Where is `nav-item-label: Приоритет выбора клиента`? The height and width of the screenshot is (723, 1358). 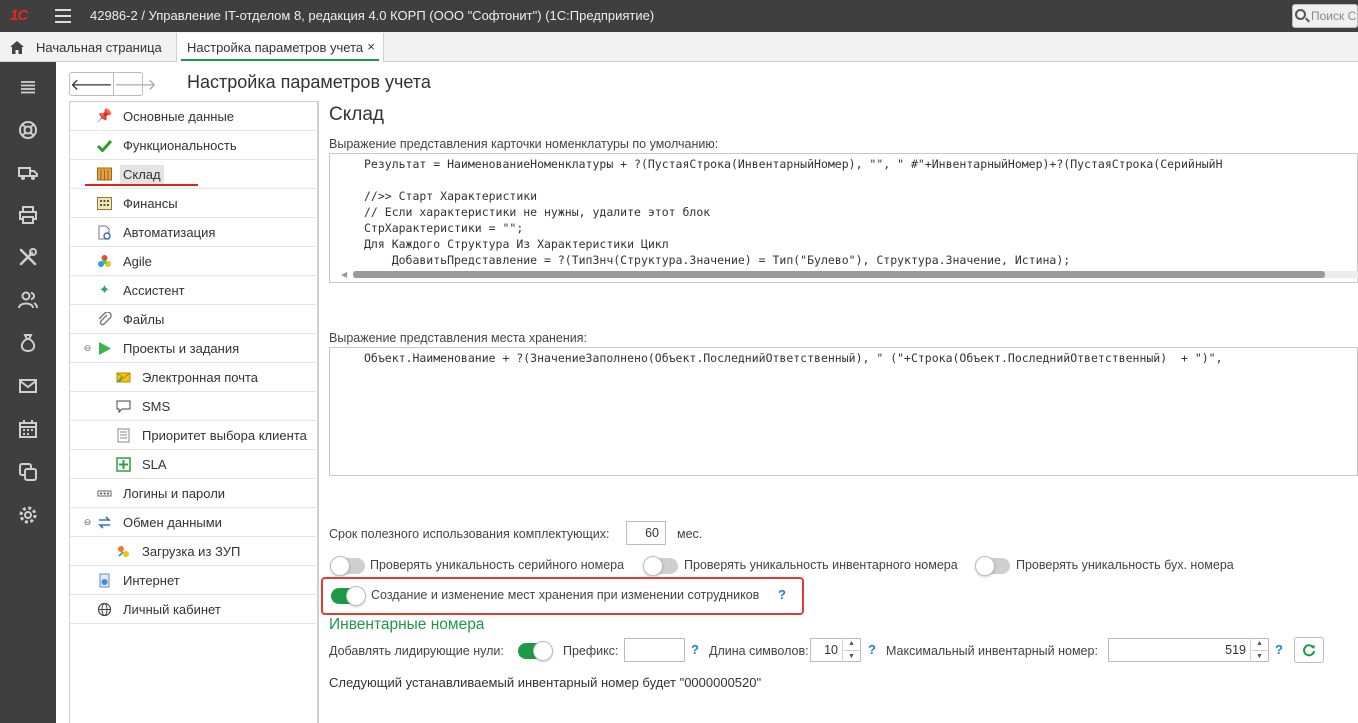 nav-item-label: Приоритет выбора клиента is located at coordinates (224, 435).